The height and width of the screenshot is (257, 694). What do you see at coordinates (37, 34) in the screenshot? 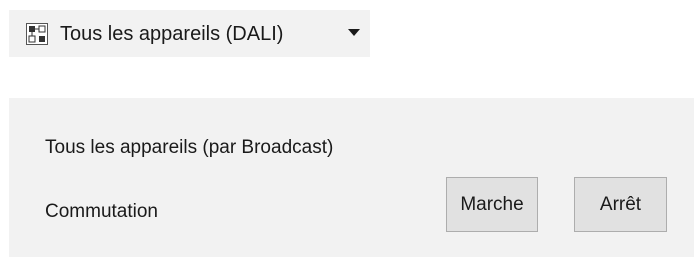
I see `dali-devices-icon` at bounding box center [37, 34].